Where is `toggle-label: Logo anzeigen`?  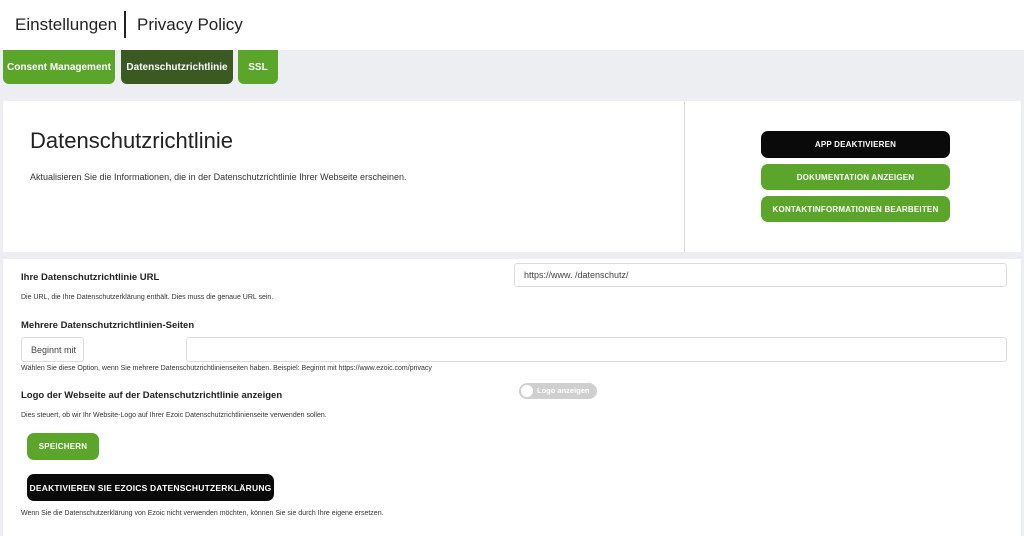 toggle-label: Logo anzeigen is located at coordinates (563, 390).